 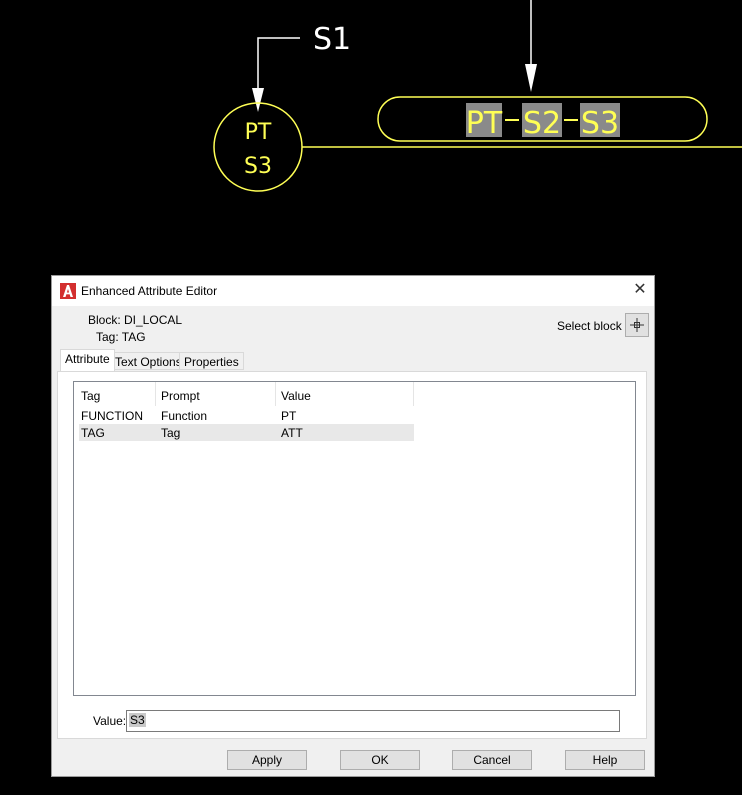 I want to click on value-label: Value:, so click(x=110, y=721).